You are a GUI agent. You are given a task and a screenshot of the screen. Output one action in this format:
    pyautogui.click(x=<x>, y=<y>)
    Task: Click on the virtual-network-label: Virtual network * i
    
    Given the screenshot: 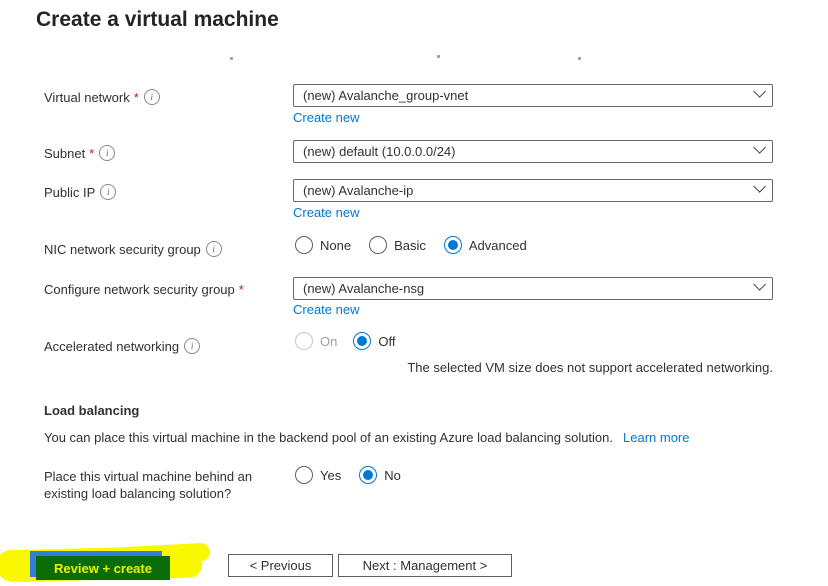 What is the action you would take?
    pyautogui.click(x=102, y=97)
    